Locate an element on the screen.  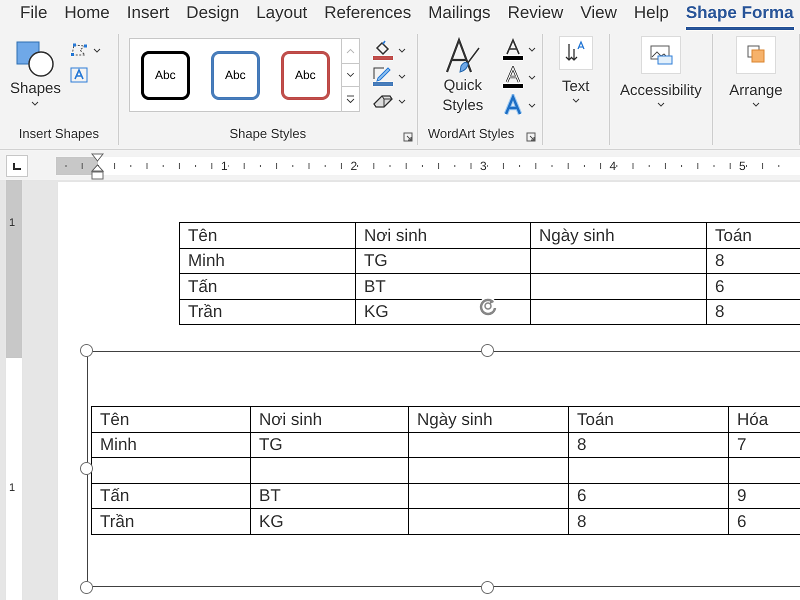
ribbon-tab: Shape Forma is located at coordinates (740, 15).